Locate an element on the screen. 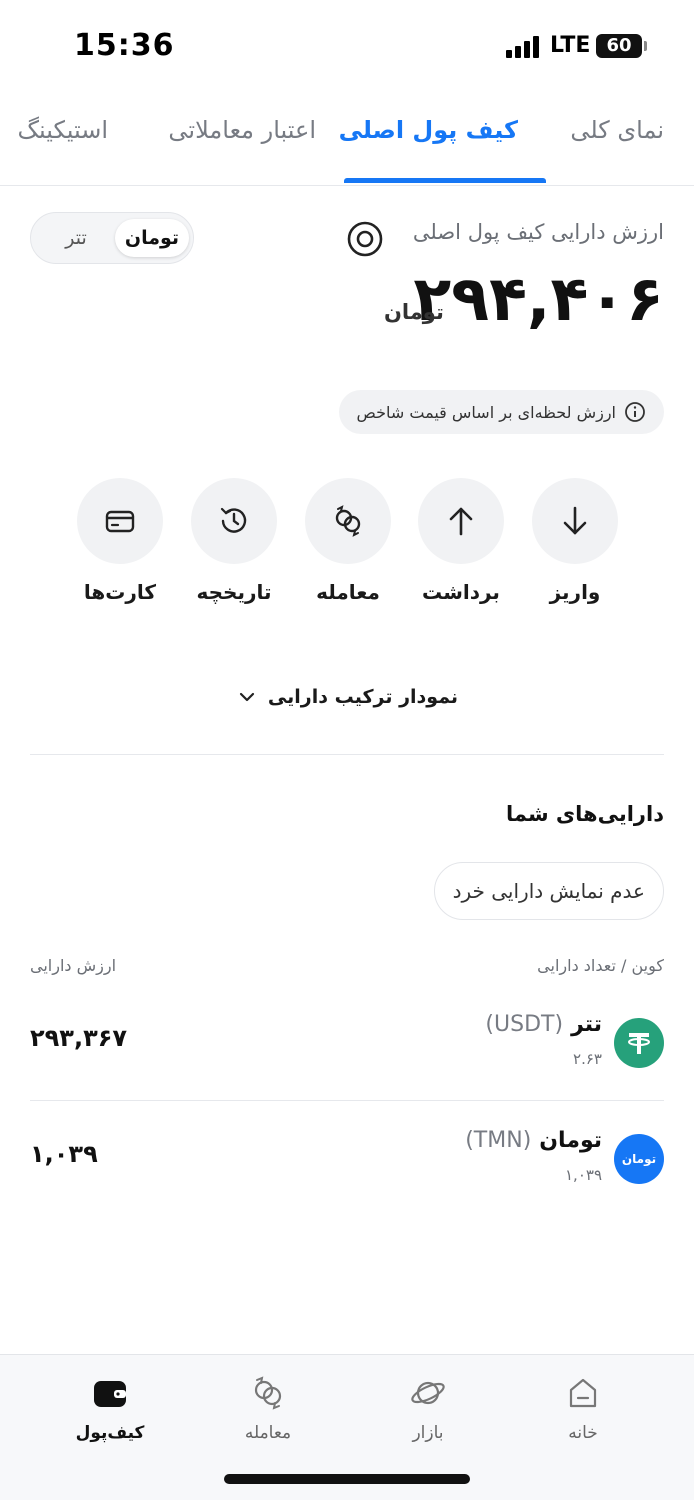 Image resolution: width=694 pixels, height=1500 pixels. price-note: ارزش لحظه‌ای بر اساس قیمت شاخص is located at coordinates (501, 412).